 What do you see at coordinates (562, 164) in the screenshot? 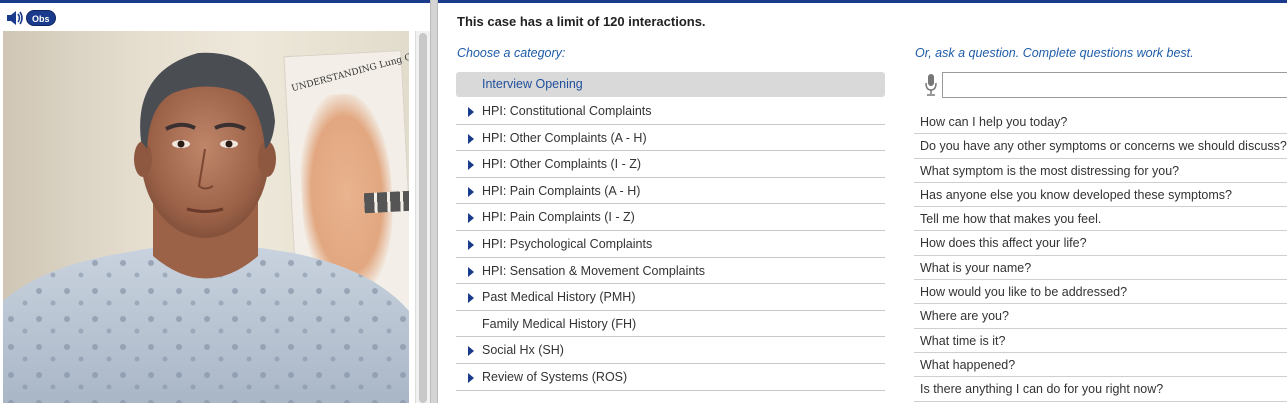
I see `category-label: HPI: Other Complaints (I - Z)` at bounding box center [562, 164].